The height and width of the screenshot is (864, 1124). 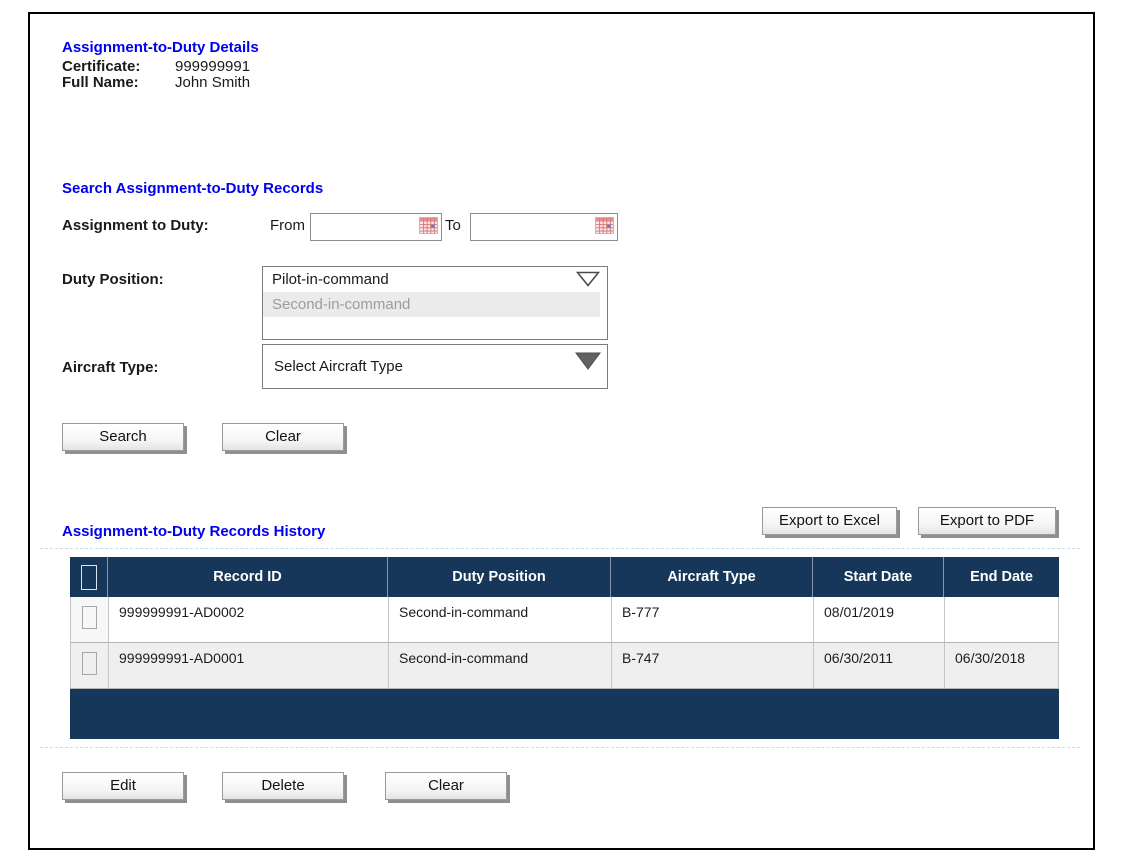 What do you see at coordinates (431, 304) in the screenshot?
I see `duty-position-option: Second-in-command` at bounding box center [431, 304].